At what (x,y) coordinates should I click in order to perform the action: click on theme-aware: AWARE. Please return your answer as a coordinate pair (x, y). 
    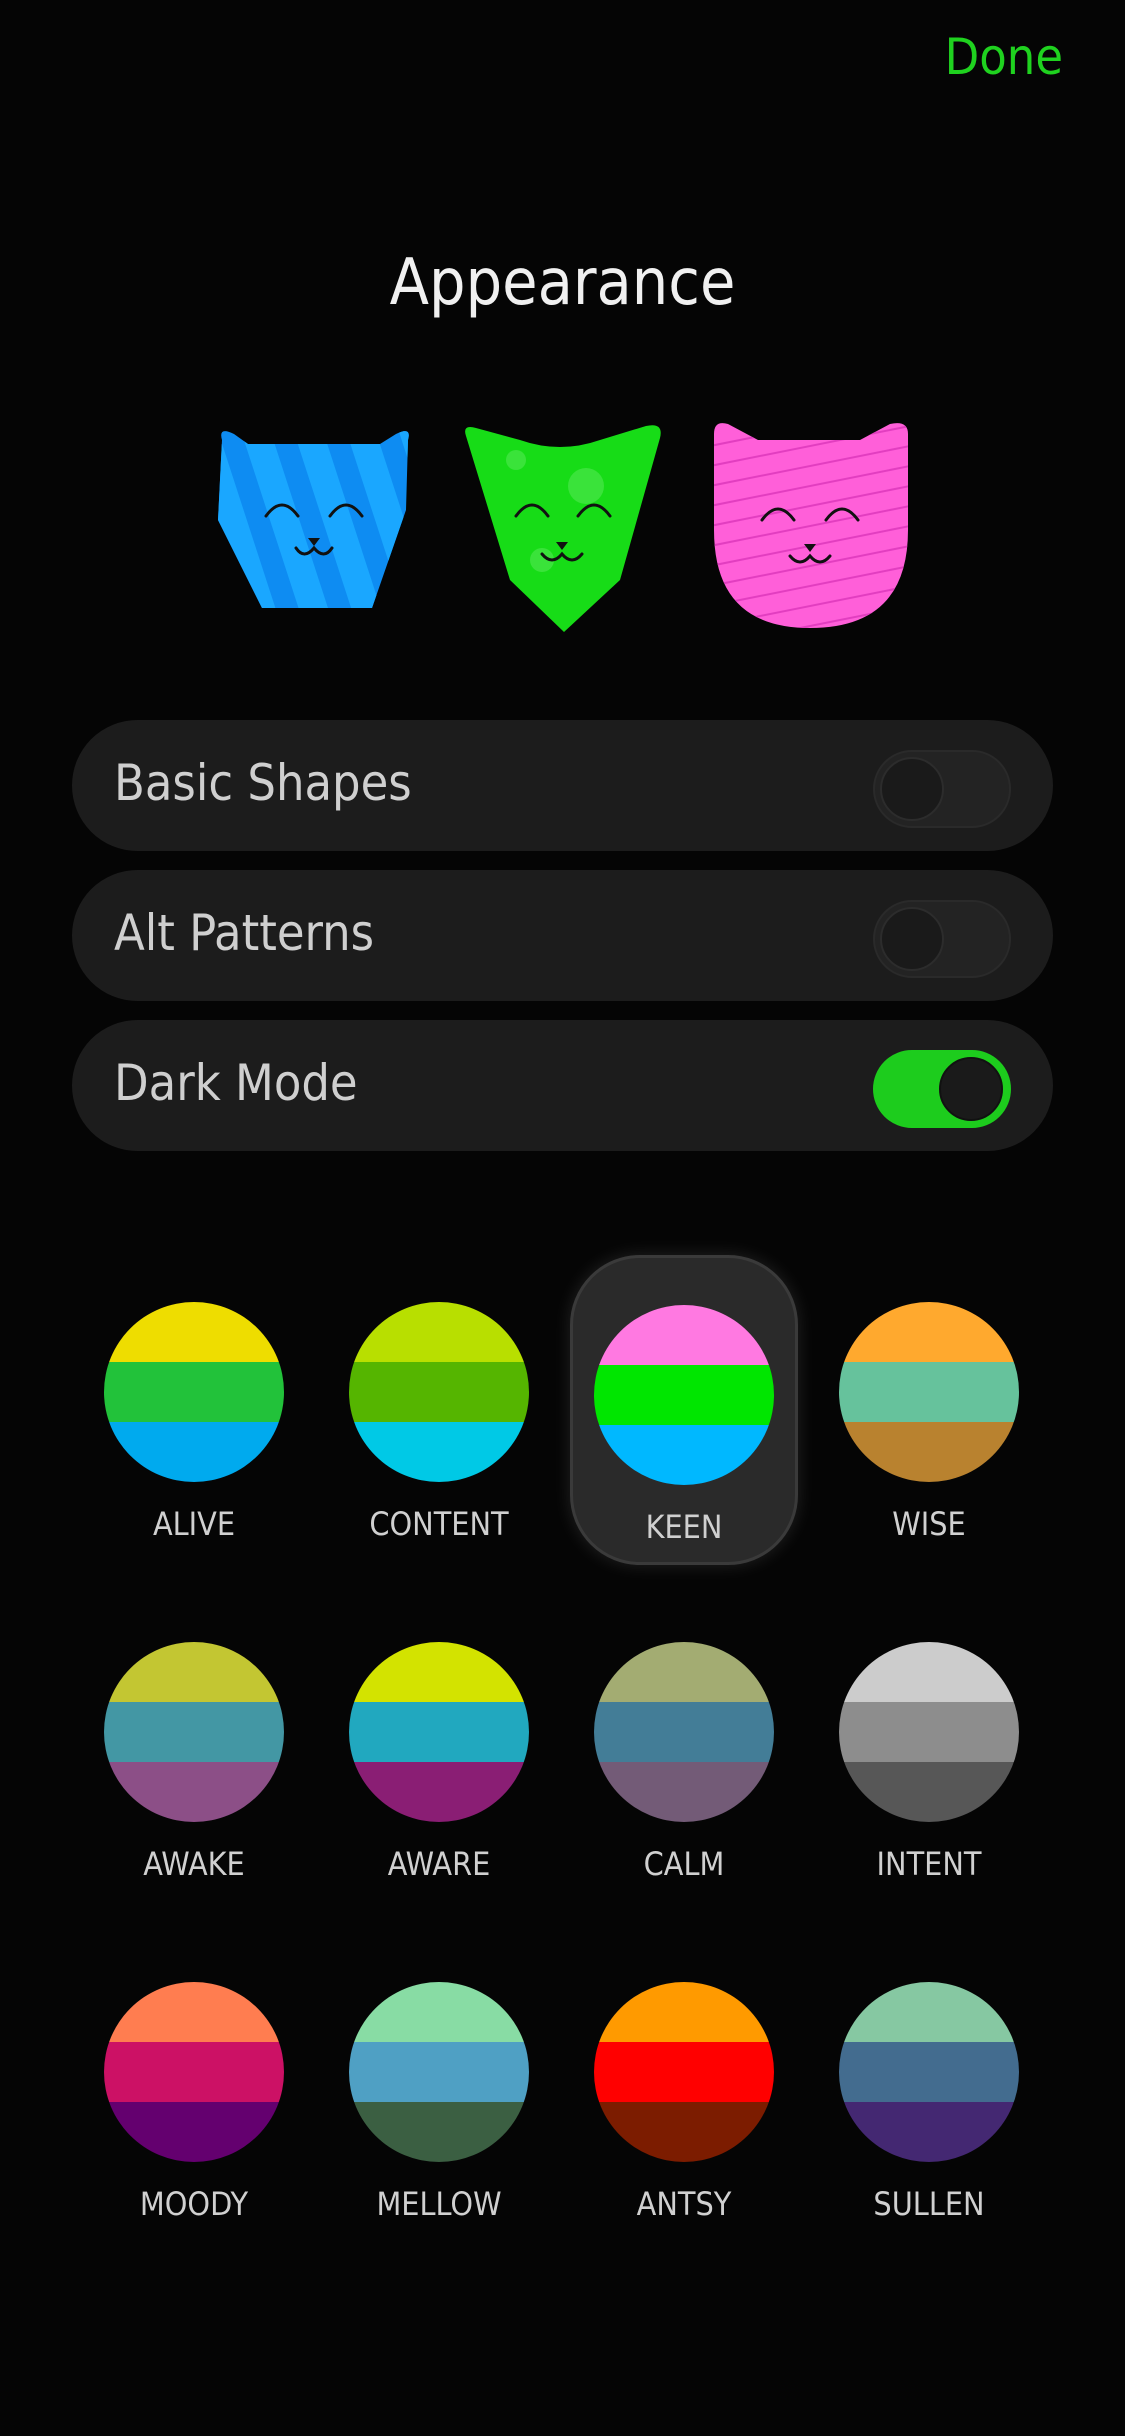
    Looking at the image, I should click on (439, 1750).